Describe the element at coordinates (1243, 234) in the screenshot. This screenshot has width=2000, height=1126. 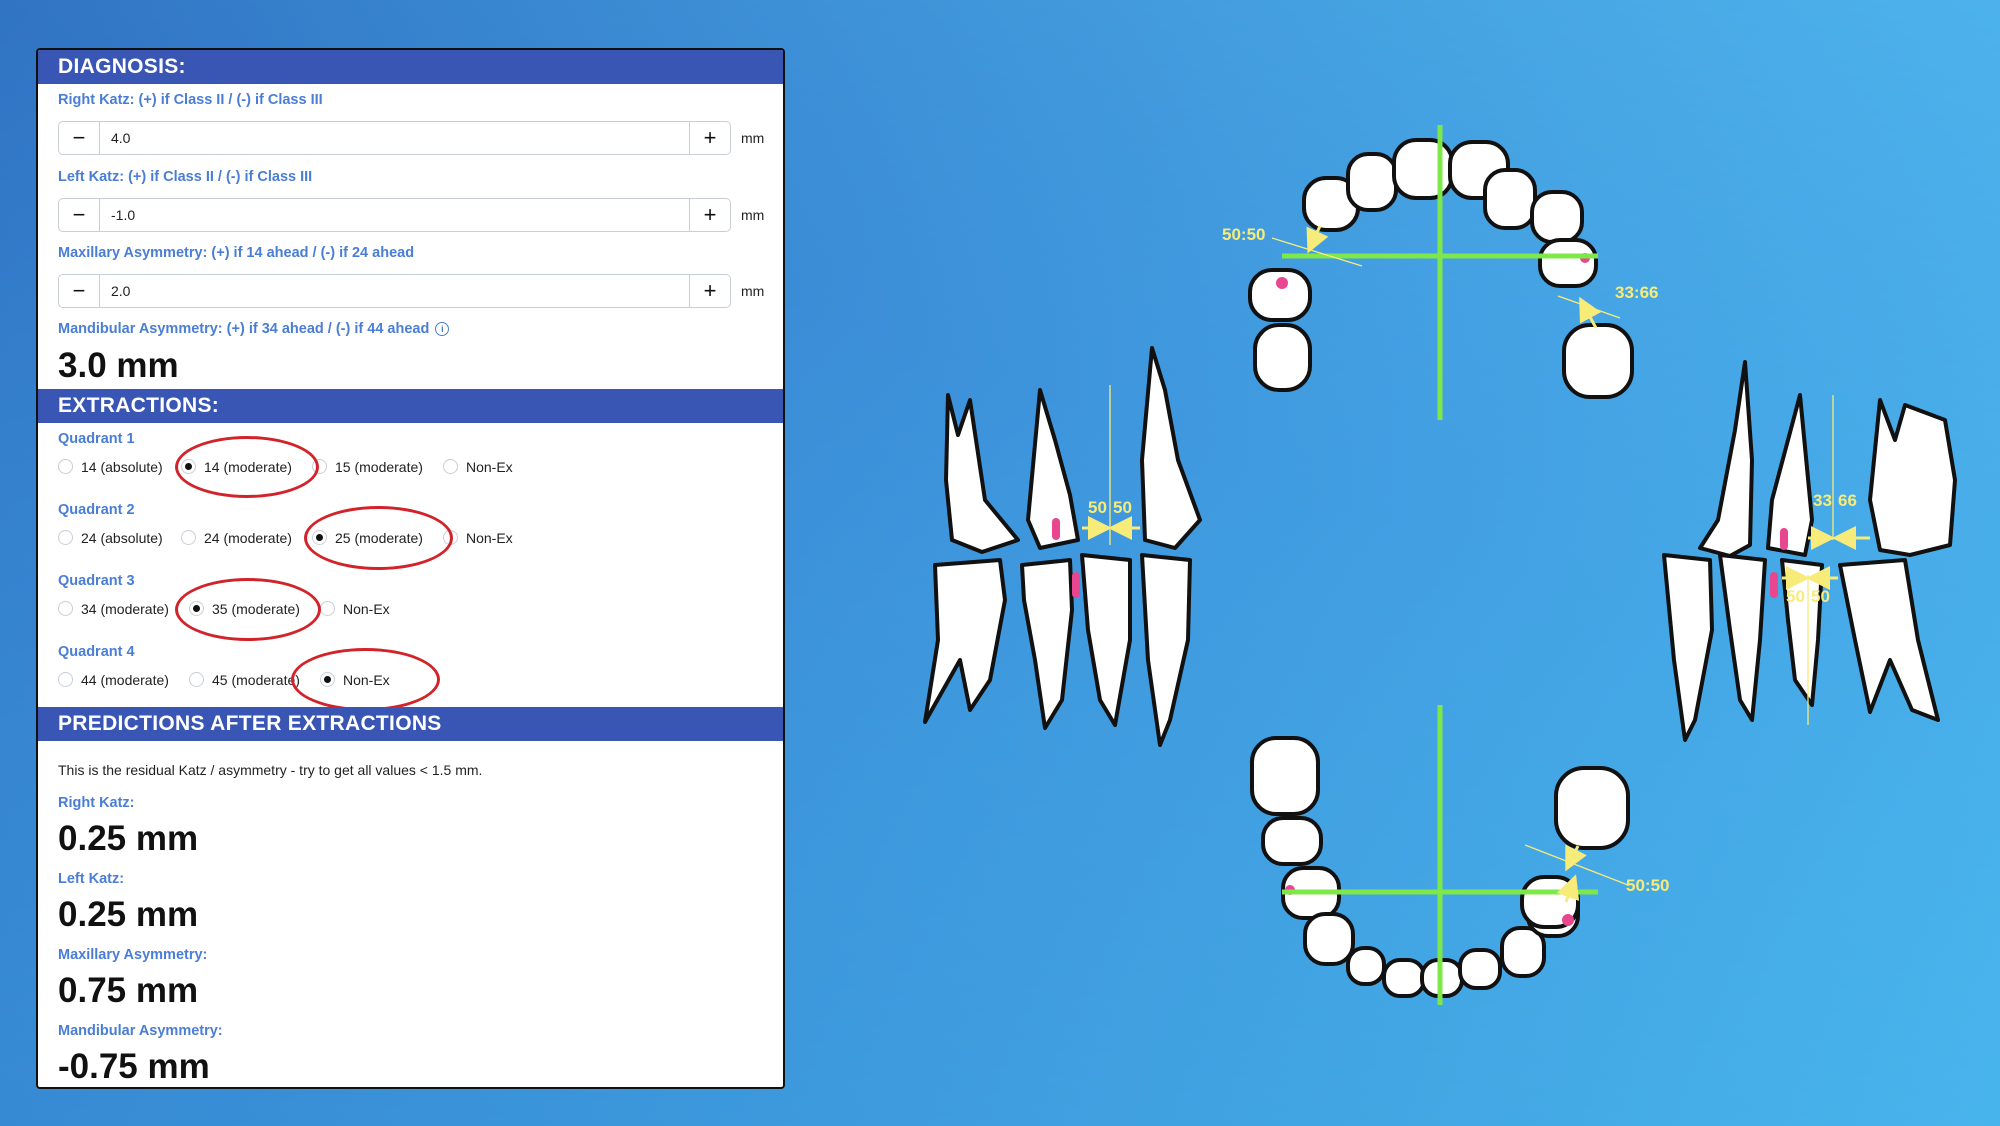
I see `upper-arch-left-ratio: 50:50` at that location.